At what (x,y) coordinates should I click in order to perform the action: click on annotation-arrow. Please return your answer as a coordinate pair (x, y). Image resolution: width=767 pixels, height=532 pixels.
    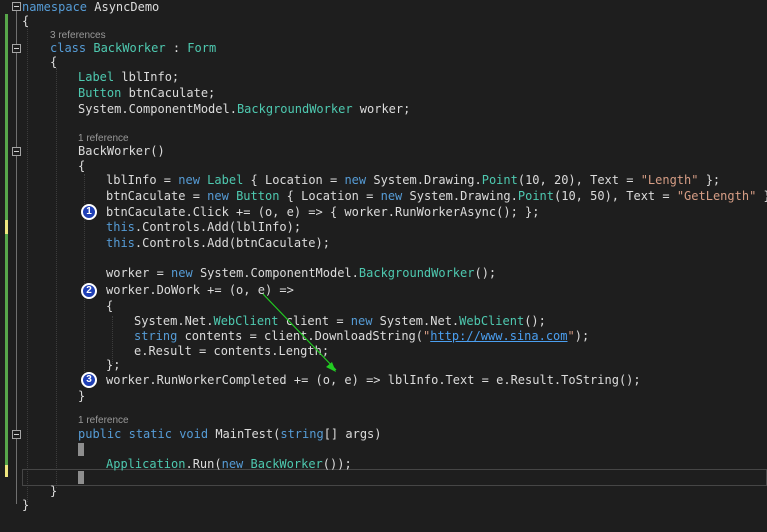
    Looking at the image, I should click on (299, 332).